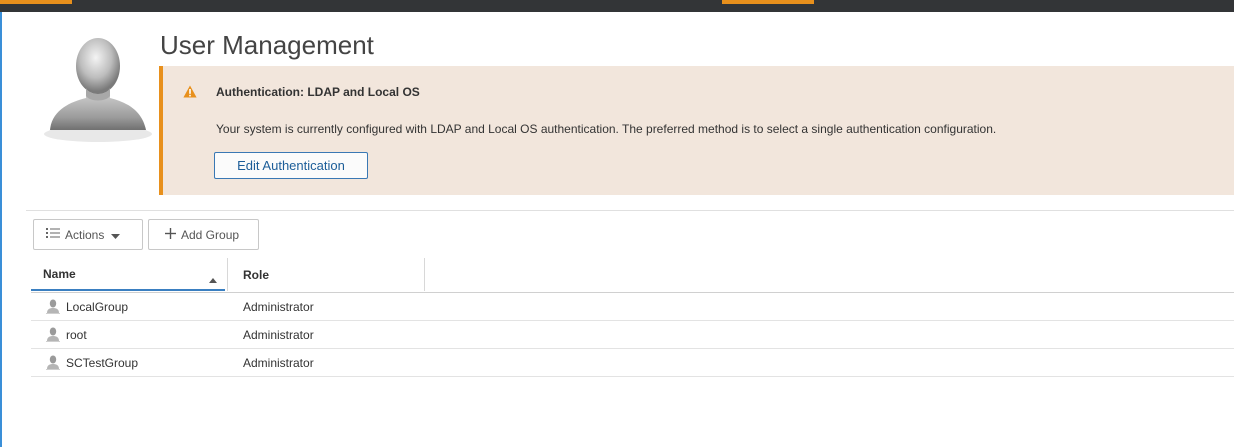 This screenshot has height=447, width=1234. Describe the element at coordinates (53, 234) in the screenshot. I see `list-icon` at that location.